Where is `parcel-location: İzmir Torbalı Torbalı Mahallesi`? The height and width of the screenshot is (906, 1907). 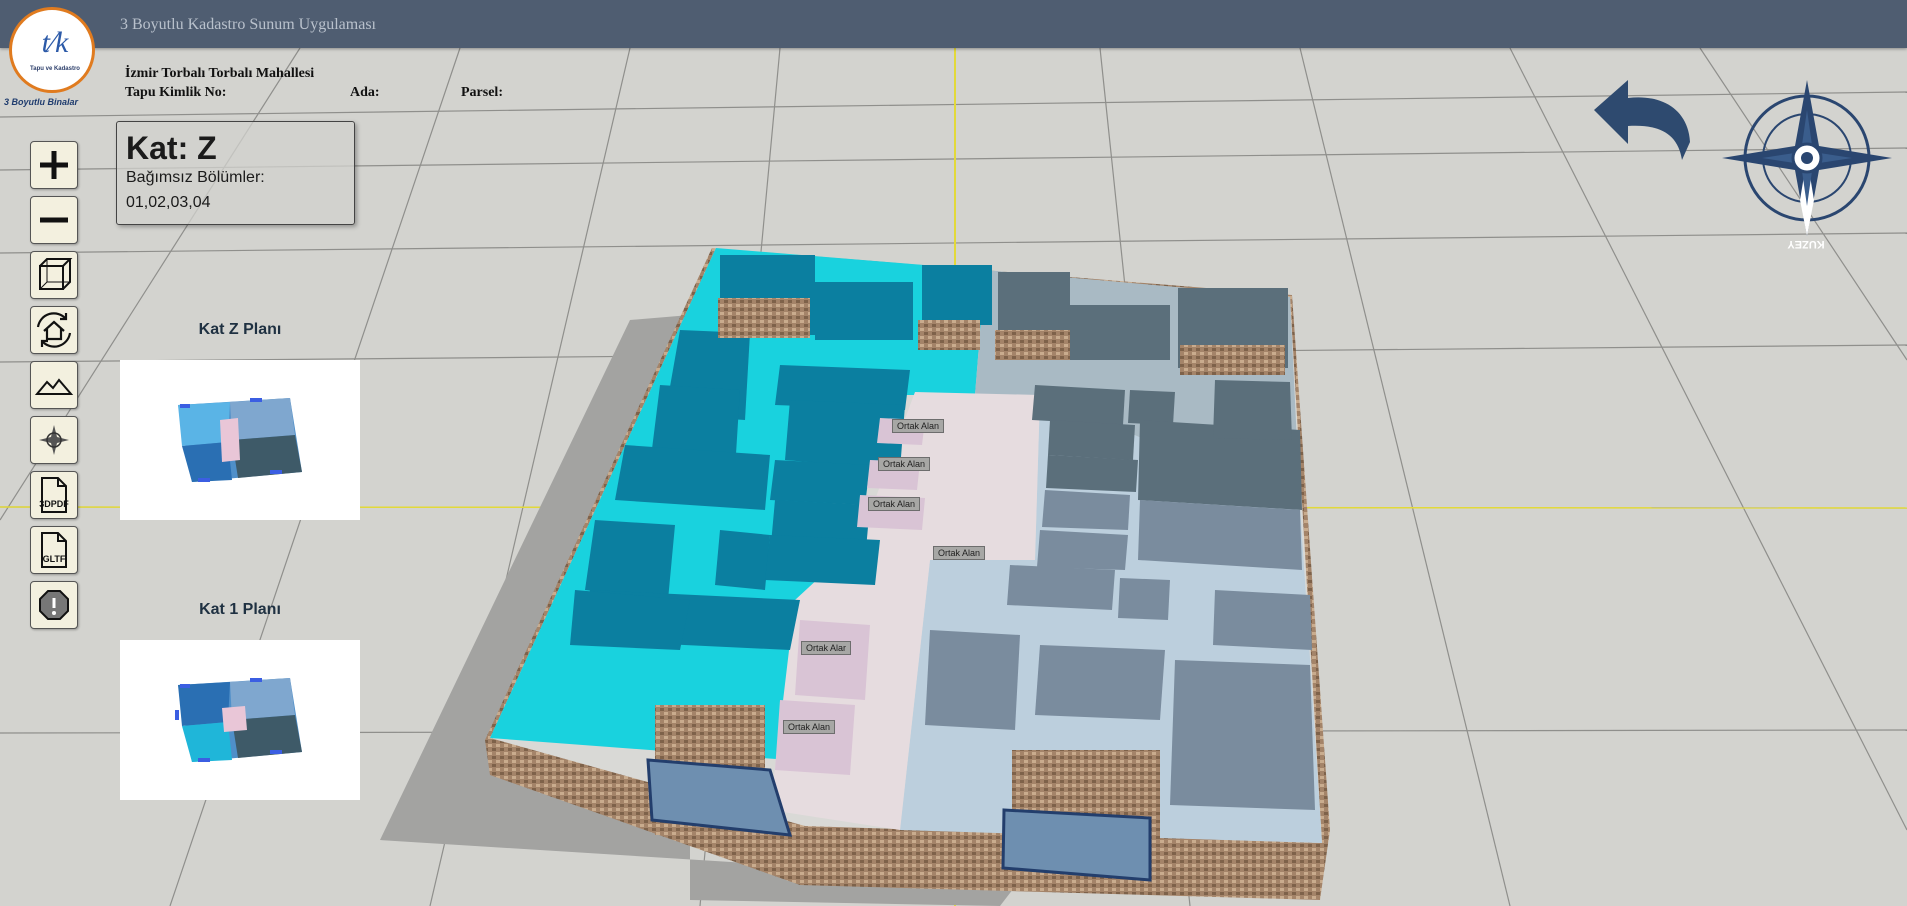
parcel-location: İzmir Torbalı Torbalı Mahallesi is located at coordinates (220, 73).